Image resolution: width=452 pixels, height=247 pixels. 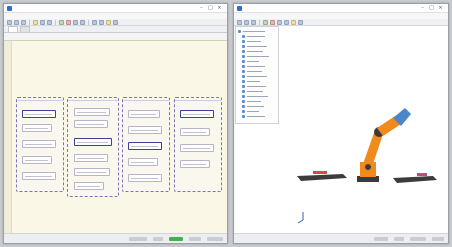 What do you see at coordinates (115, 8) in the screenshot?
I see `left-titlebar: – □ ×` at bounding box center [115, 8].